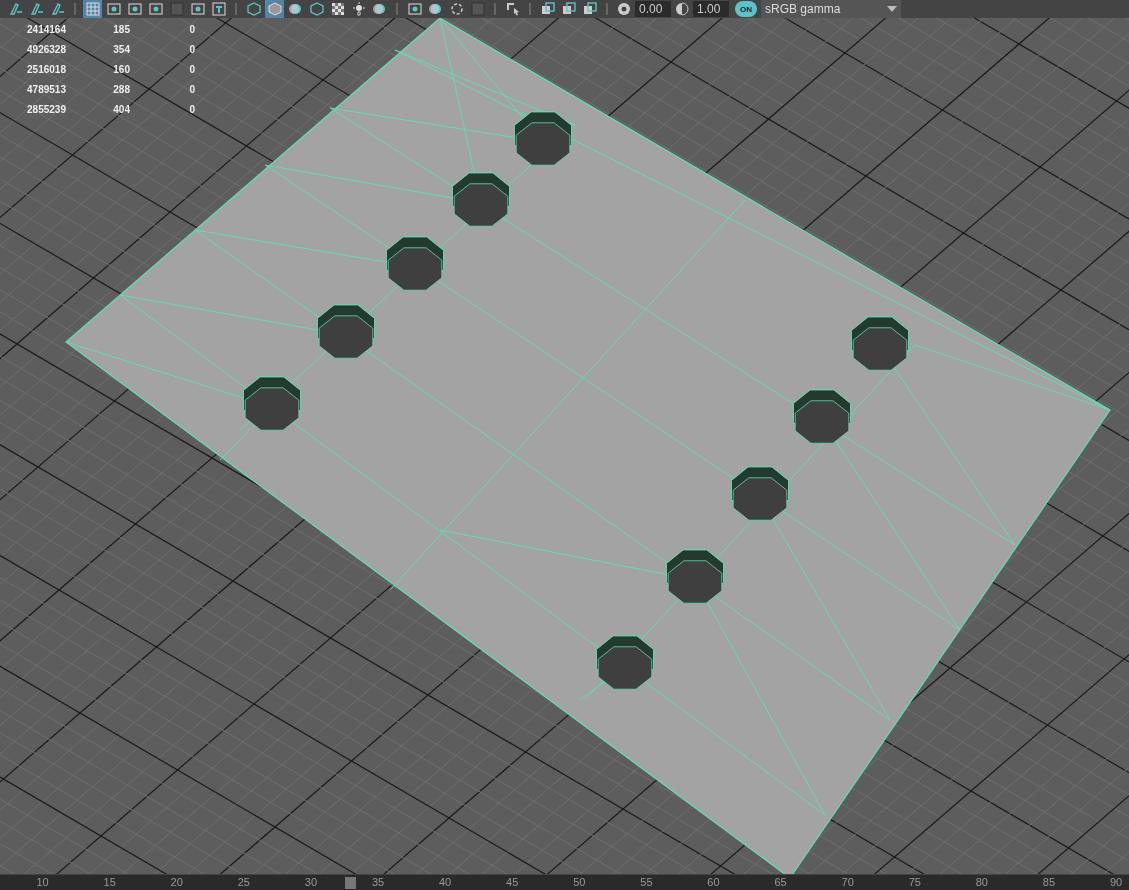 The height and width of the screenshot is (890, 1129). What do you see at coordinates (46, 109) in the screenshot?
I see `stat-value: 2855239` at bounding box center [46, 109].